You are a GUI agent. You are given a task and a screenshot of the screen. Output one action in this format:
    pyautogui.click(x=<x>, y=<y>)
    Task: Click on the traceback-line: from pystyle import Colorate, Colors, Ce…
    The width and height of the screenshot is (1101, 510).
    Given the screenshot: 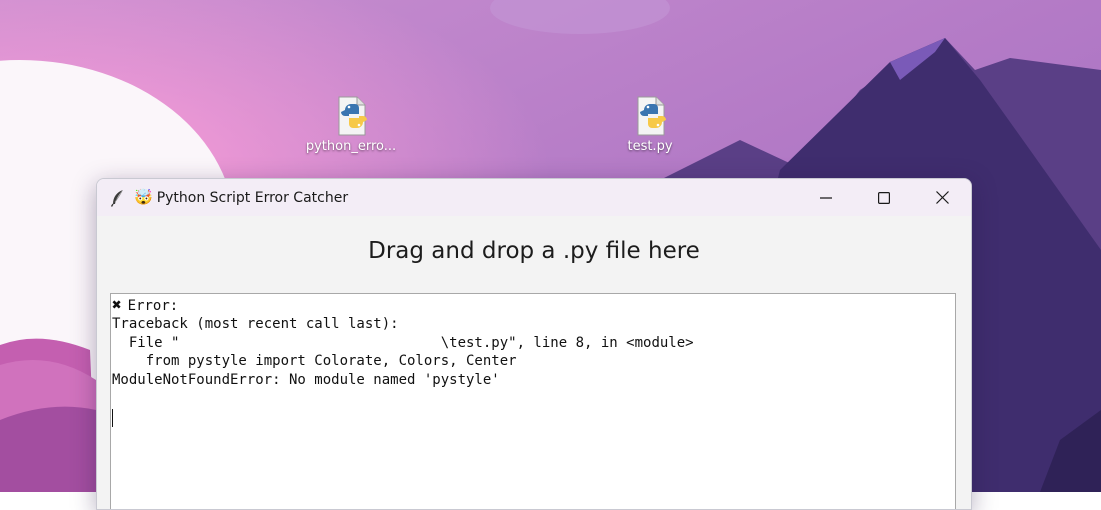 What is the action you would take?
    pyautogui.click(x=314, y=361)
    